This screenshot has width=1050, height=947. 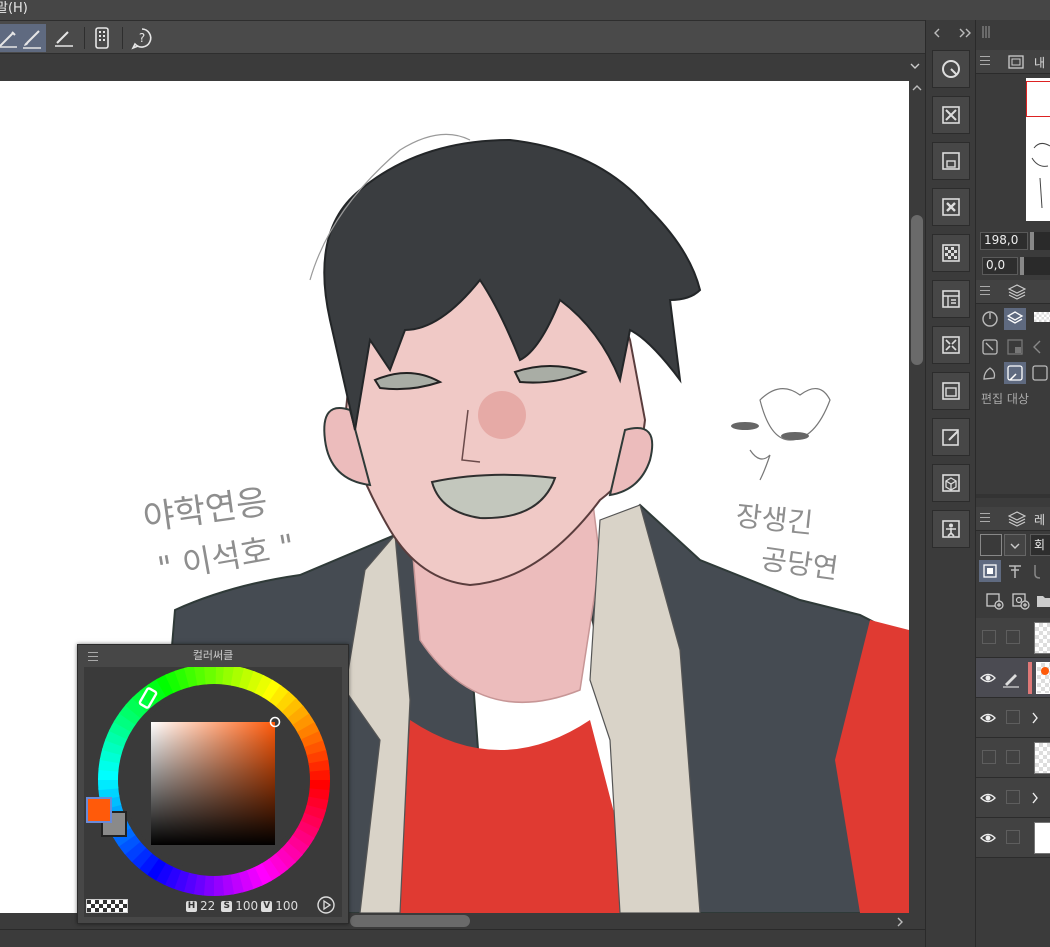 I want to click on panel-divider, so click(x=1013, y=496).